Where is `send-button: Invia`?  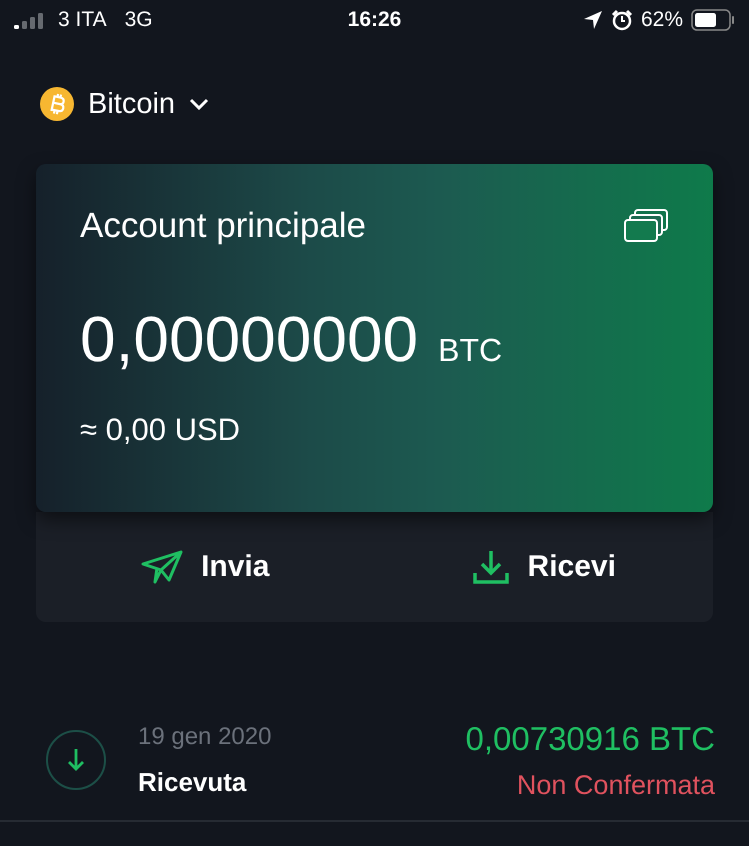
send-button: Invia is located at coordinates (205, 567).